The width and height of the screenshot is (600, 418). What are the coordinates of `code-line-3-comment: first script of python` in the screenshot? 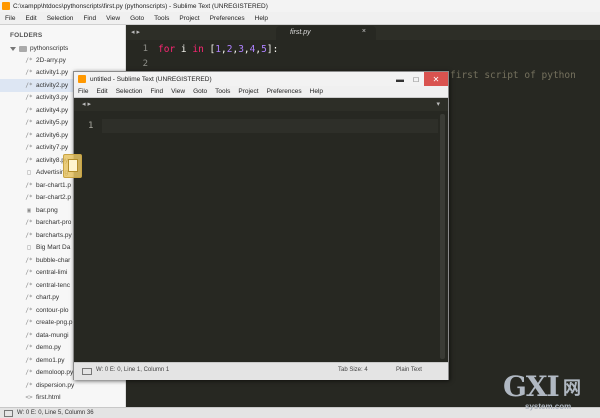 It's located at (513, 75).